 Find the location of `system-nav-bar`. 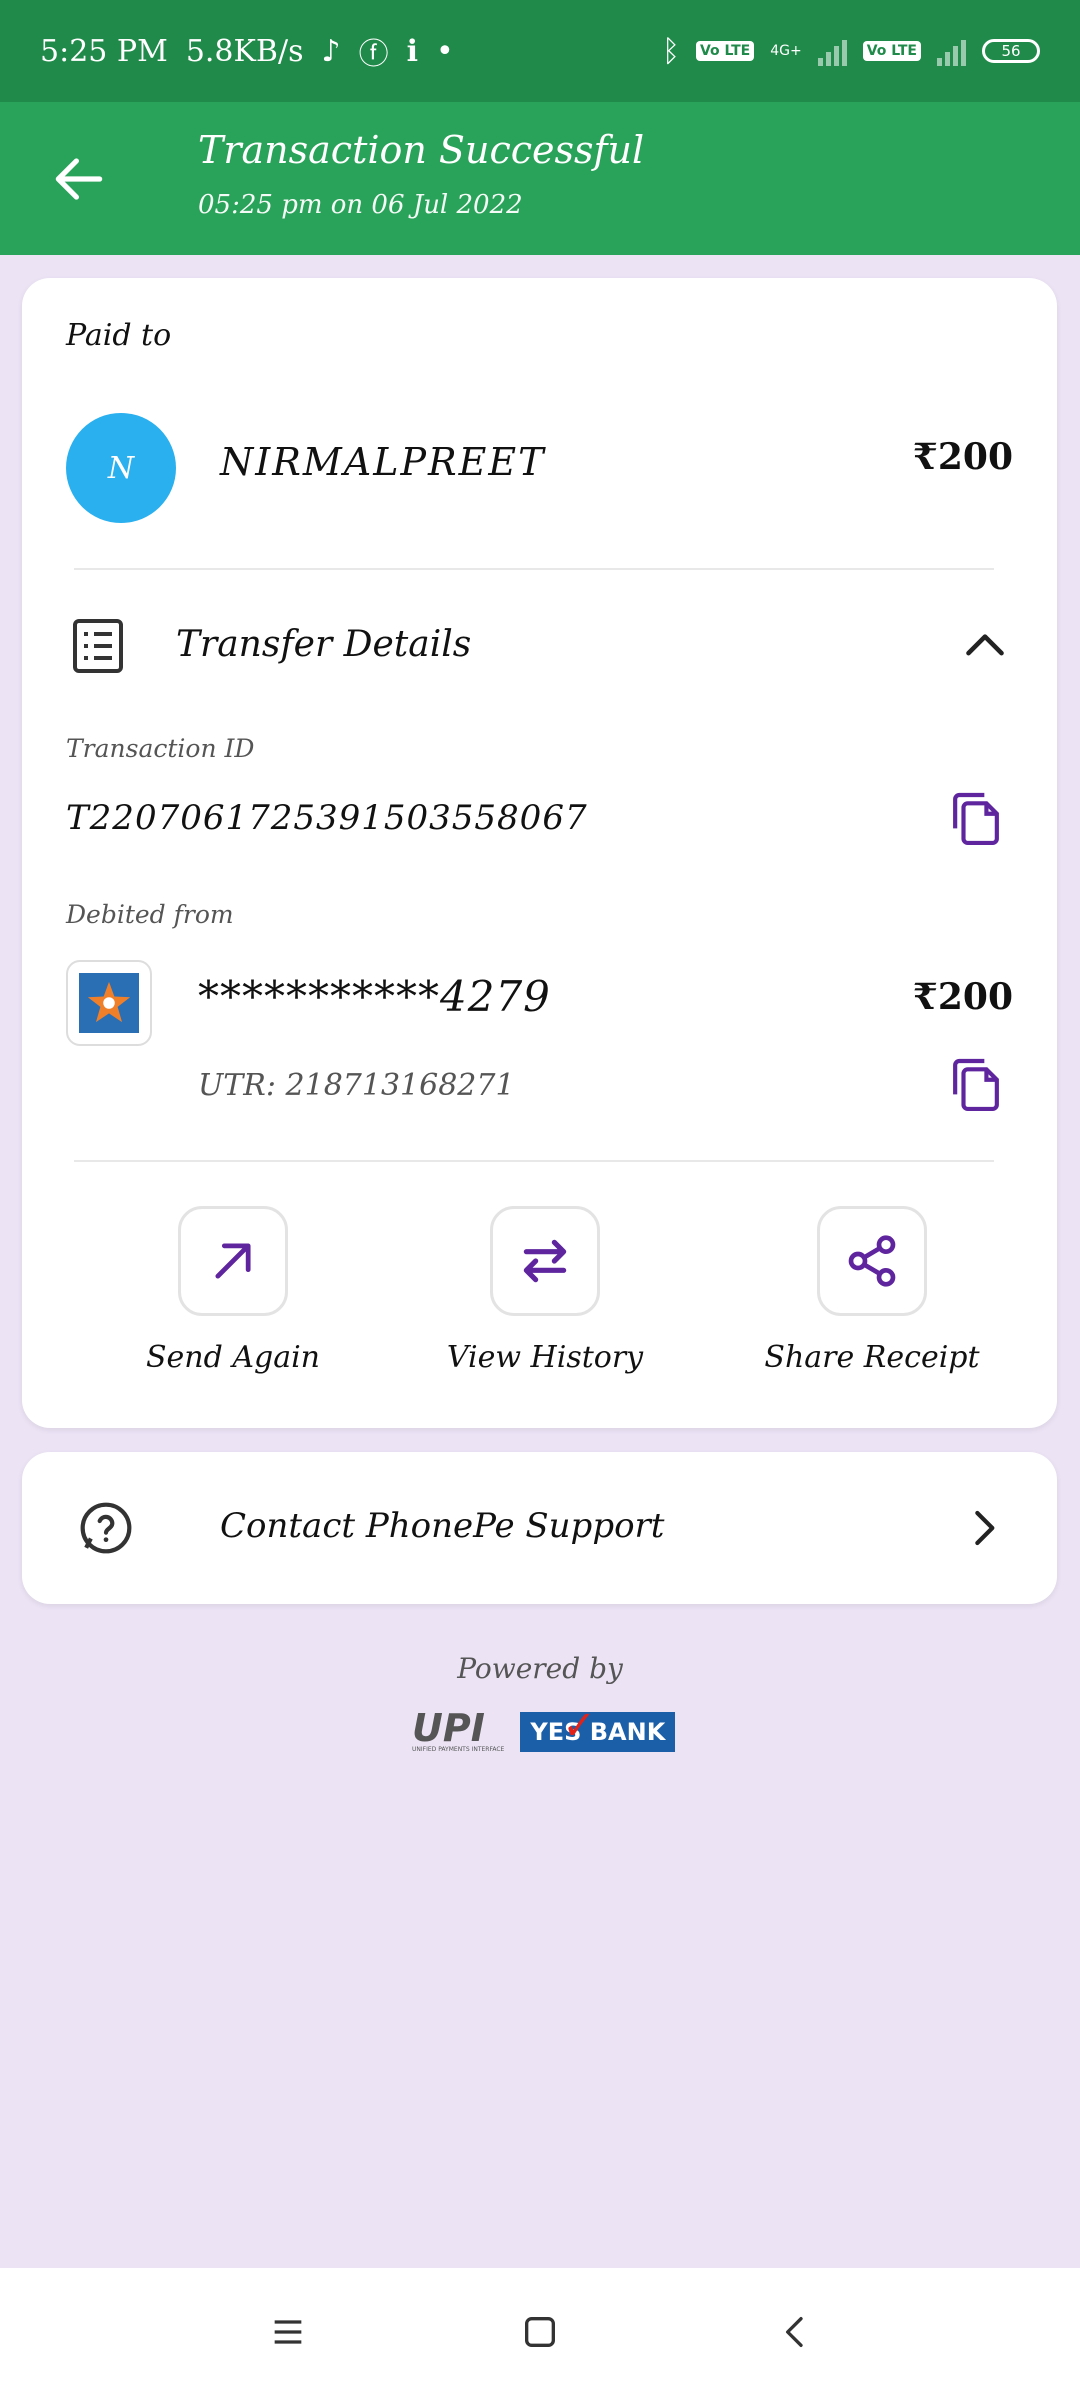

system-nav-bar is located at coordinates (540, 2334).